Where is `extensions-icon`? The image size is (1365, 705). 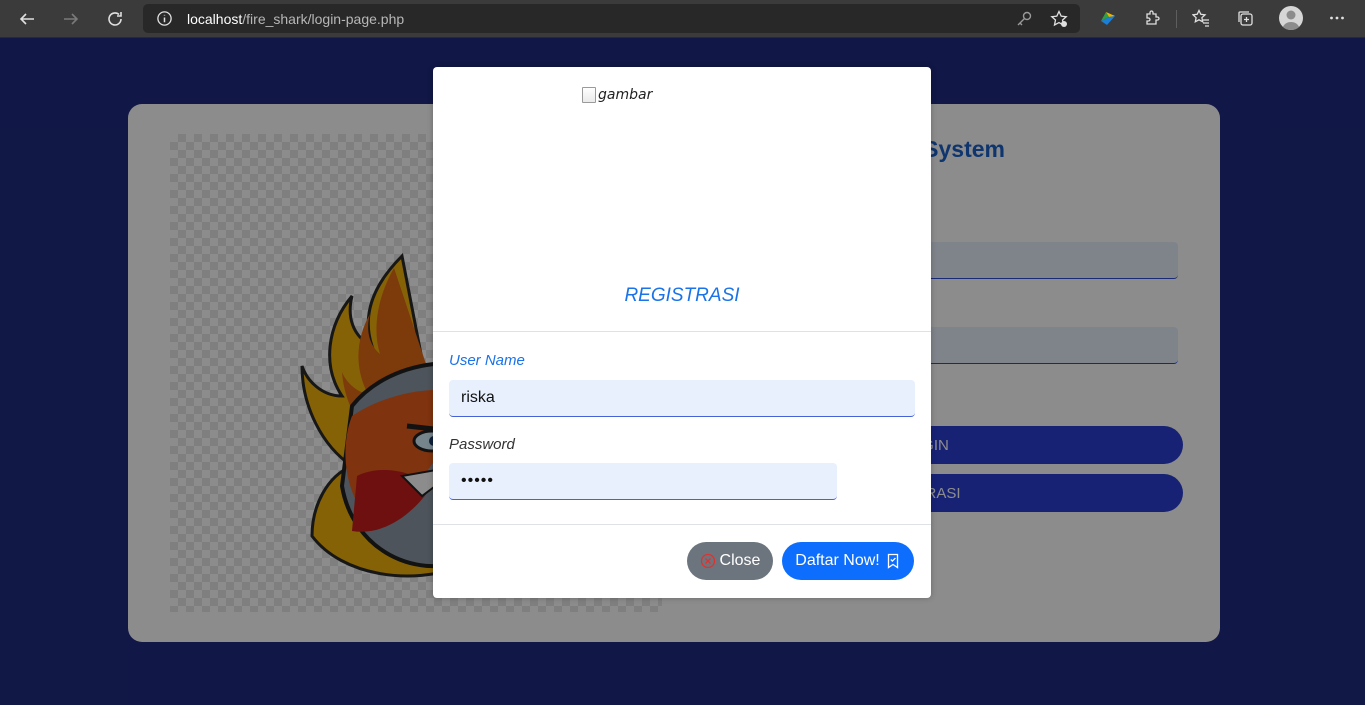
extensions-icon is located at coordinates (1153, 17).